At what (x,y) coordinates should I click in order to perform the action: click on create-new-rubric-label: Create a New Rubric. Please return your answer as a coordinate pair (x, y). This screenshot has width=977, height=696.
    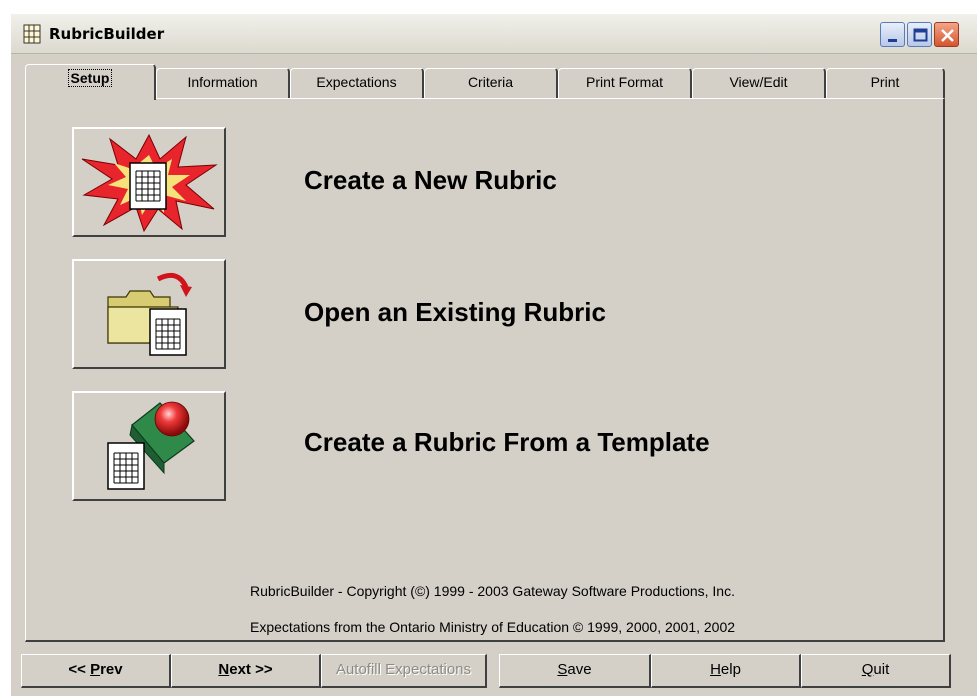
    Looking at the image, I should click on (430, 180).